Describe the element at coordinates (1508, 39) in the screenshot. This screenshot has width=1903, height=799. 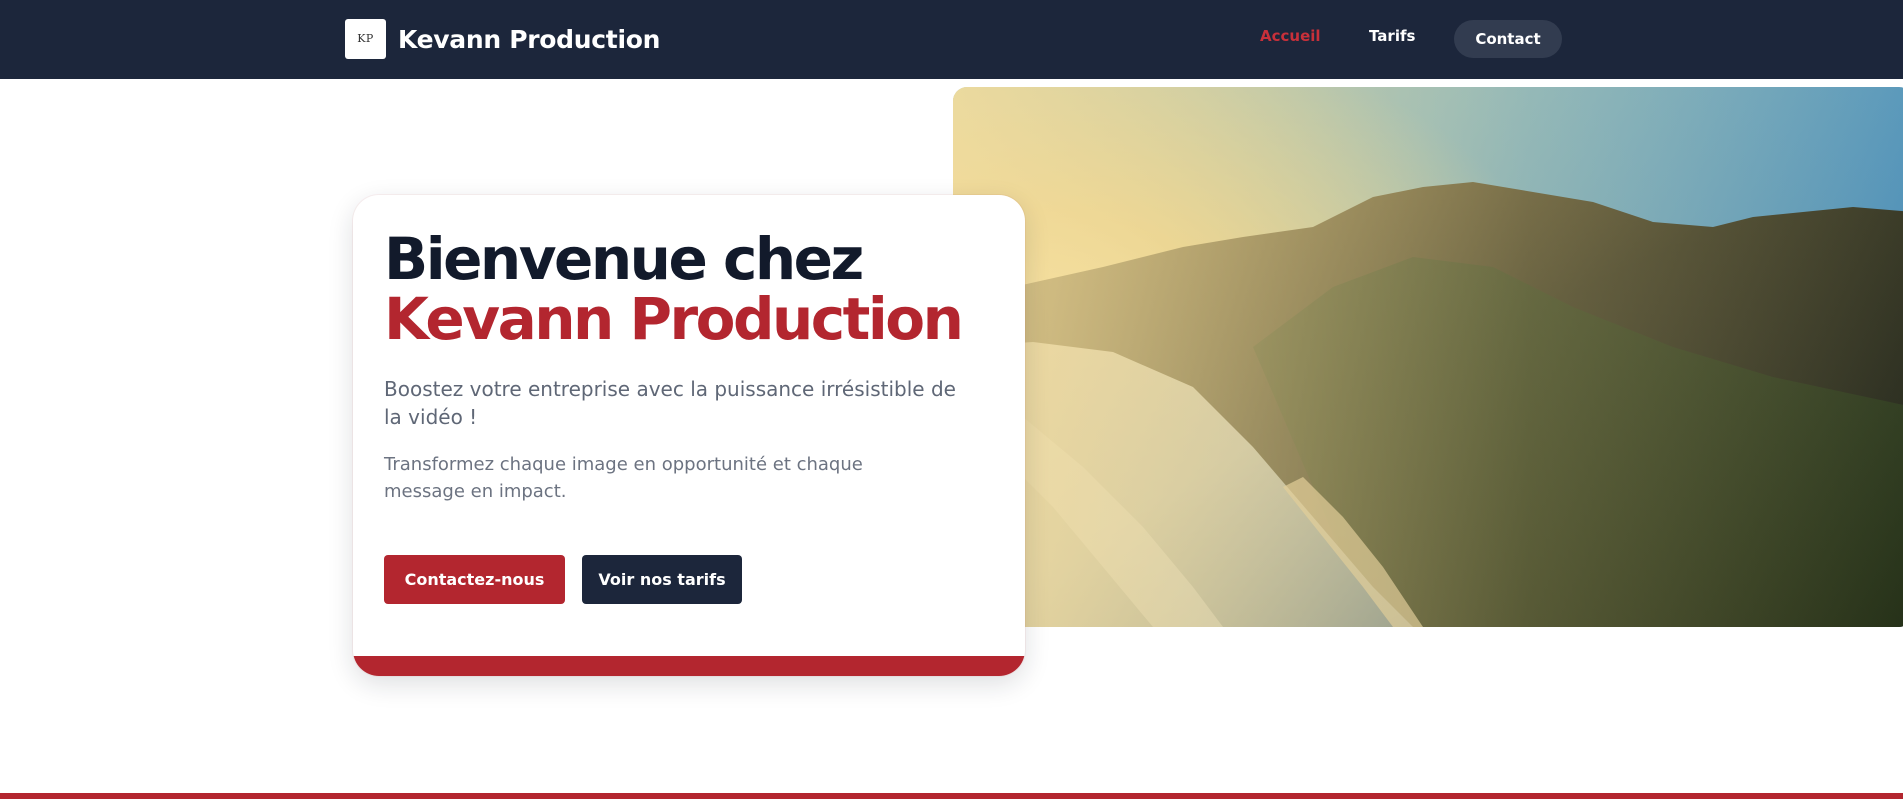
I see `nav-contact-button: Contact` at that location.